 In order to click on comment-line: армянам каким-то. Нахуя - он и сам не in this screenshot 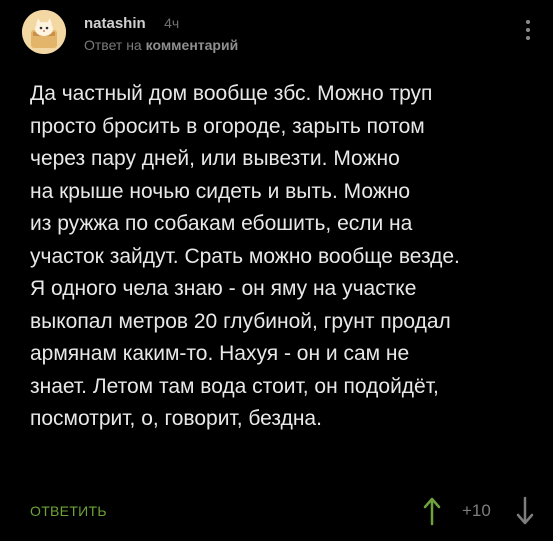, I will do `click(220, 353)`.